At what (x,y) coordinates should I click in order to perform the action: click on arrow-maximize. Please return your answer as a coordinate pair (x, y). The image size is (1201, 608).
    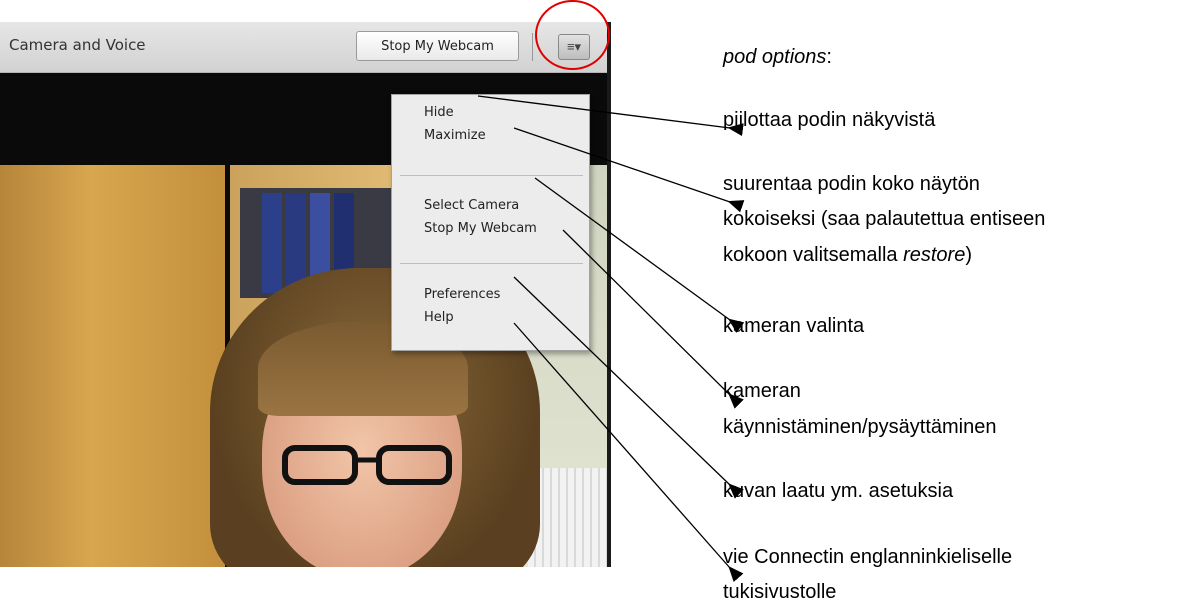
    Looking at the image, I should click on (629, 170).